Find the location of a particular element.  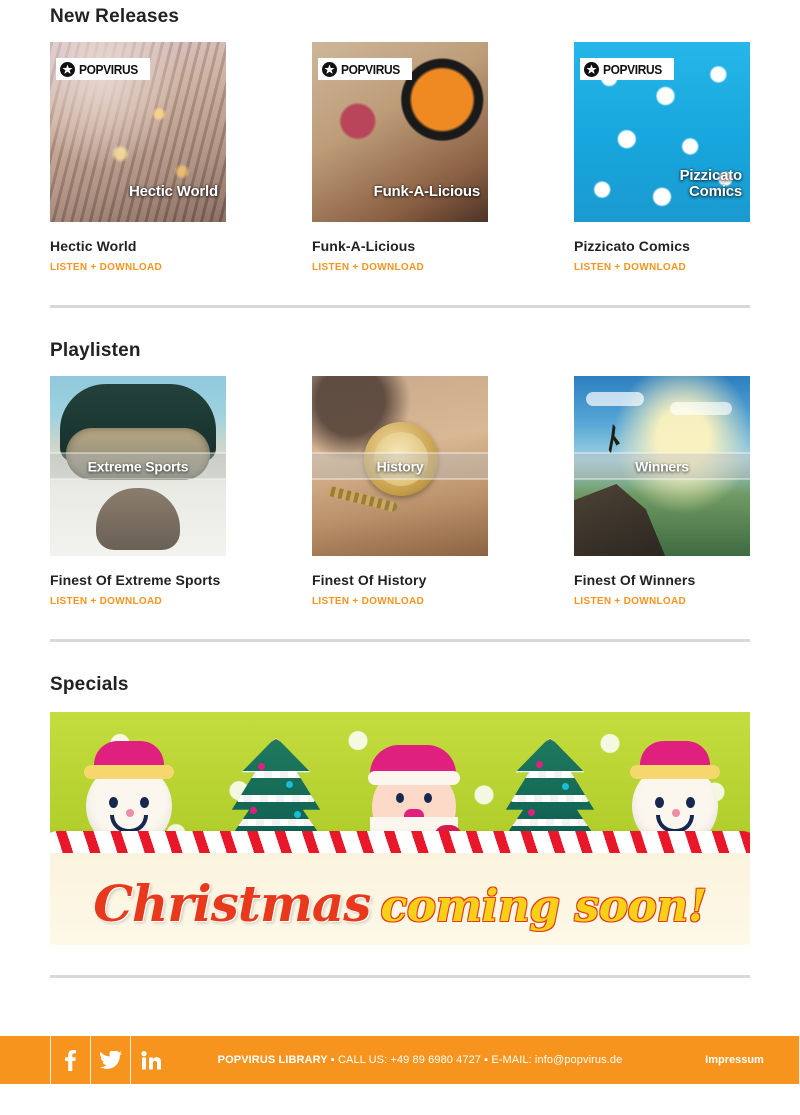

impressum-label: Impressum is located at coordinates (734, 1060).